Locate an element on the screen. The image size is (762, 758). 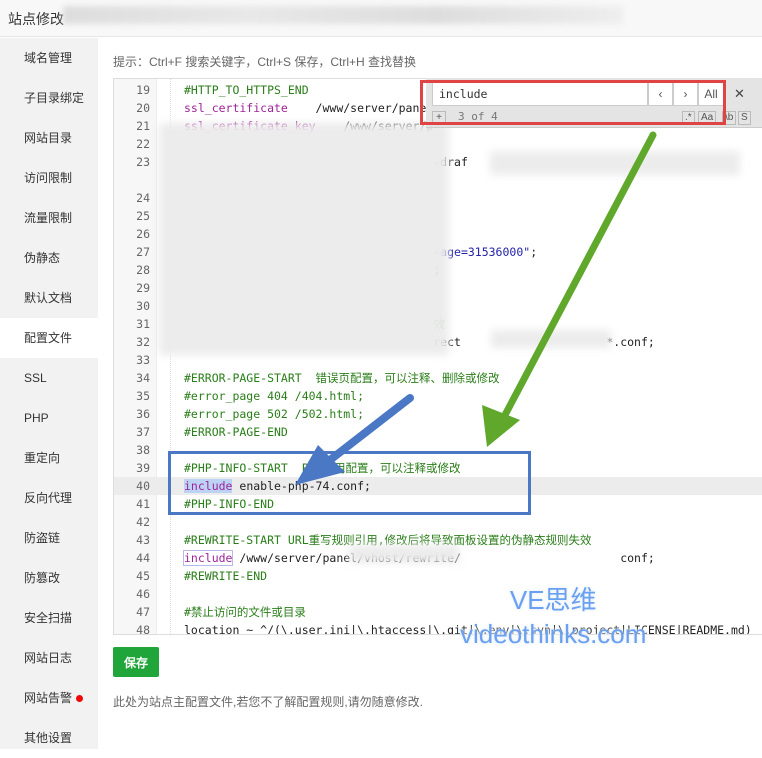
blue-arrow is located at coordinates (354, 439).